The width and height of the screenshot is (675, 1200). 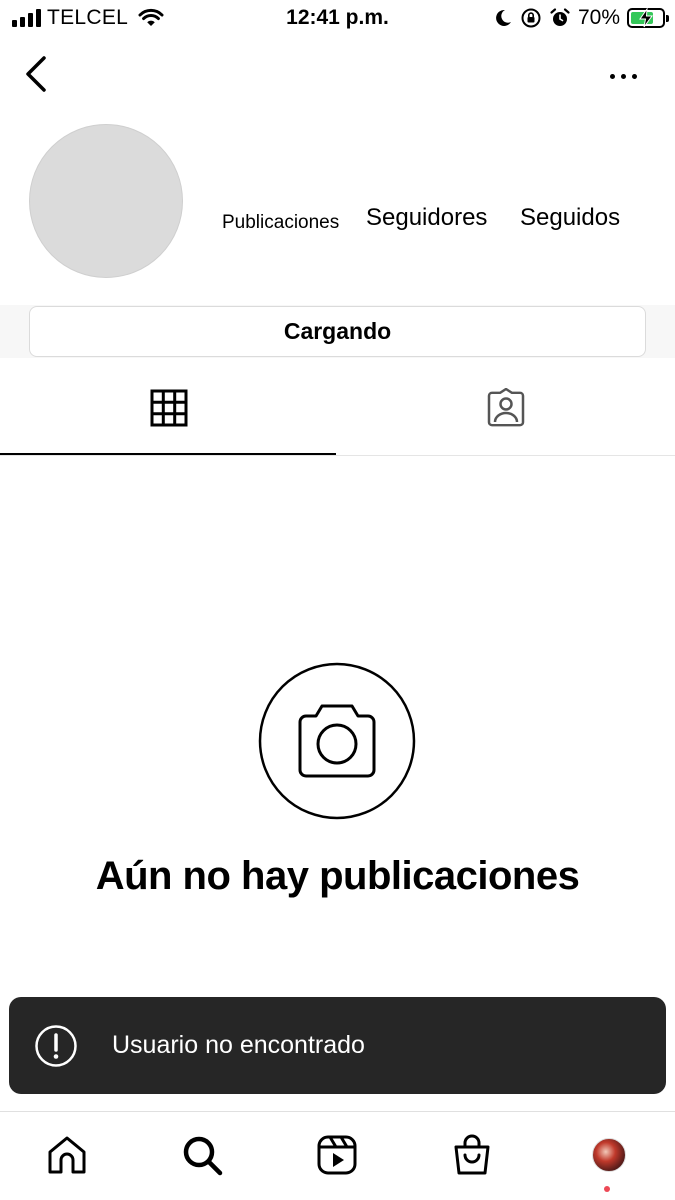 I want to click on tagged-user-icon, so click(x=505, y=407).